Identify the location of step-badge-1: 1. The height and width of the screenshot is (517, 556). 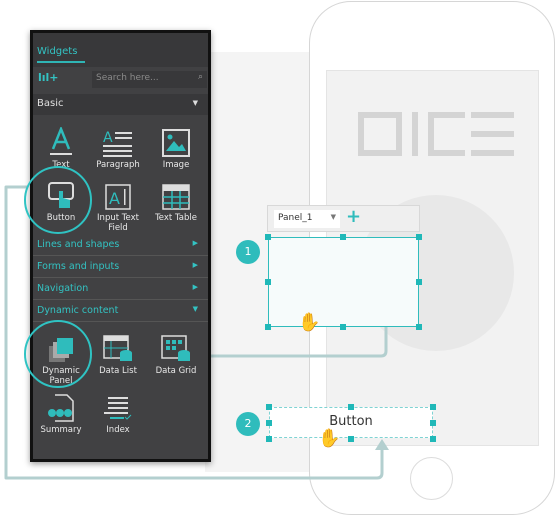
(248, 252).